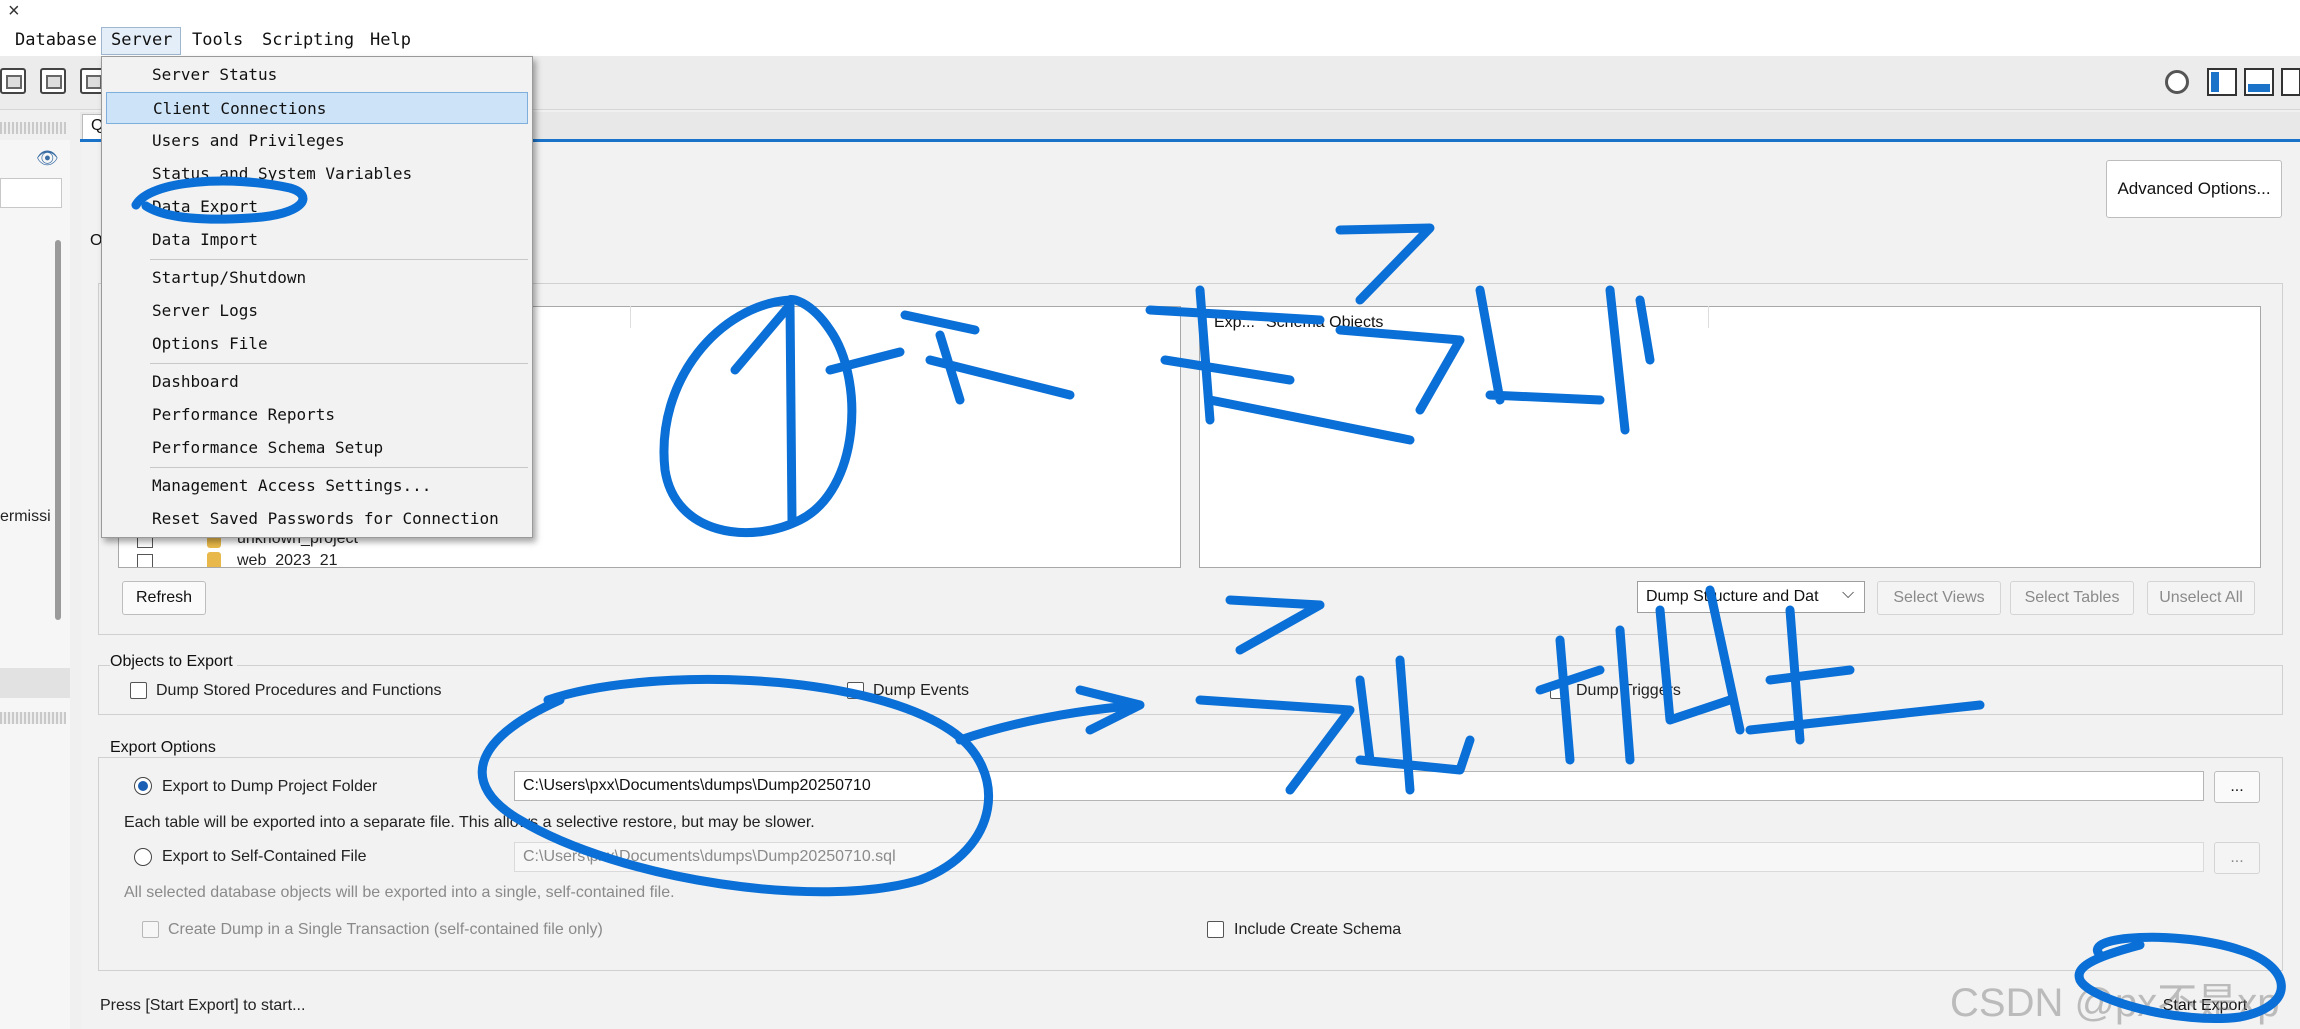 Image resolution: width=2300 pixels, height=1029 pixels. Describe the element at coordinates (1730, 437) in the screenshot. I see `schema-objects-list` at that location.